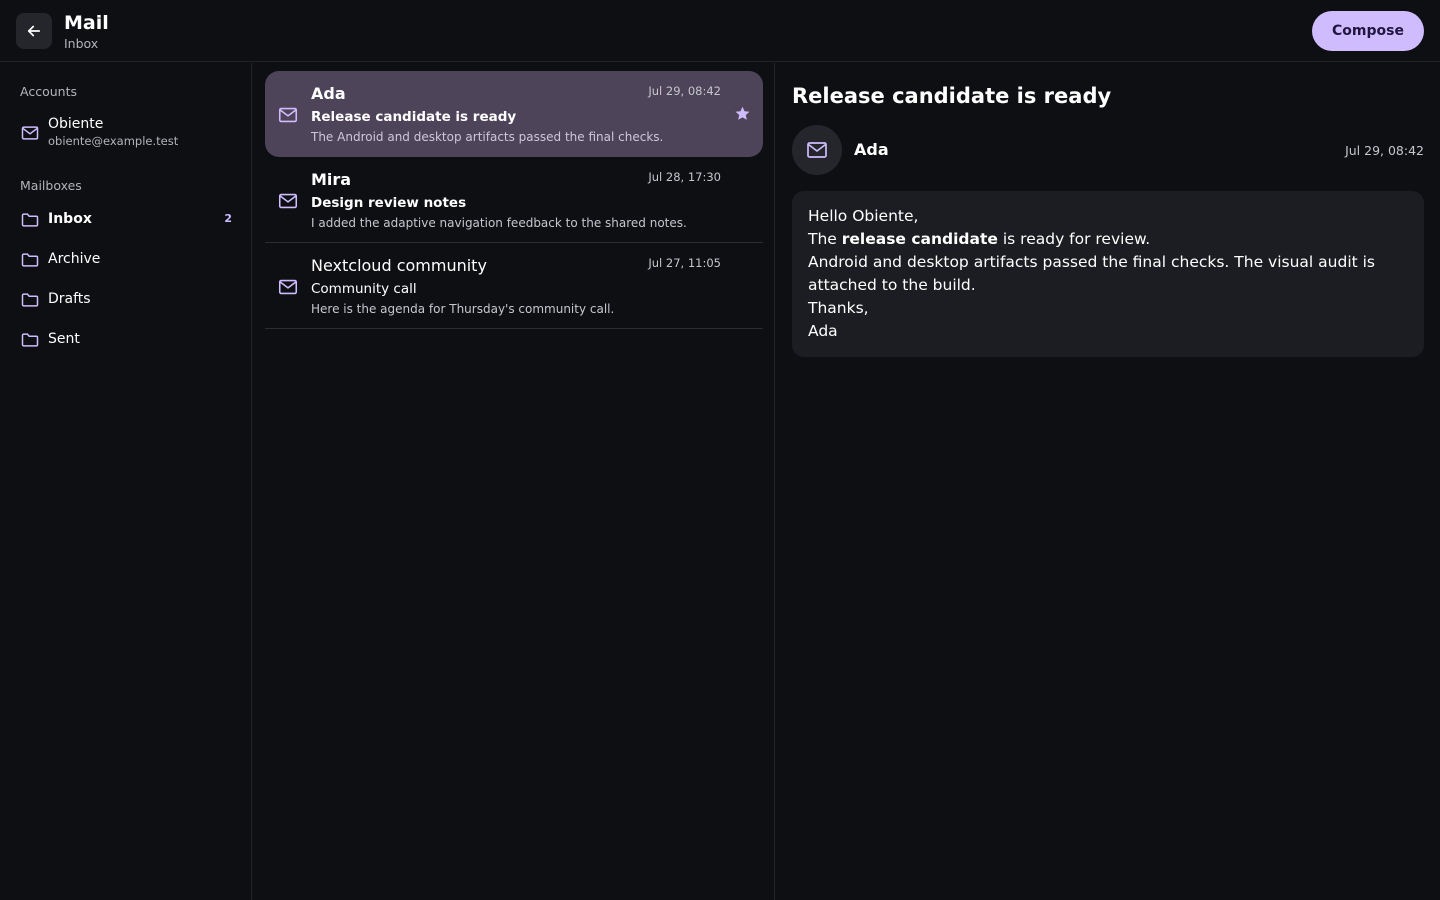 This screenshot has height=900, width=1440. What do you see at coordinates (113, 141) in the screenshot?
I see `account-email: obiente@example.test` at bounding box center [113, 141].